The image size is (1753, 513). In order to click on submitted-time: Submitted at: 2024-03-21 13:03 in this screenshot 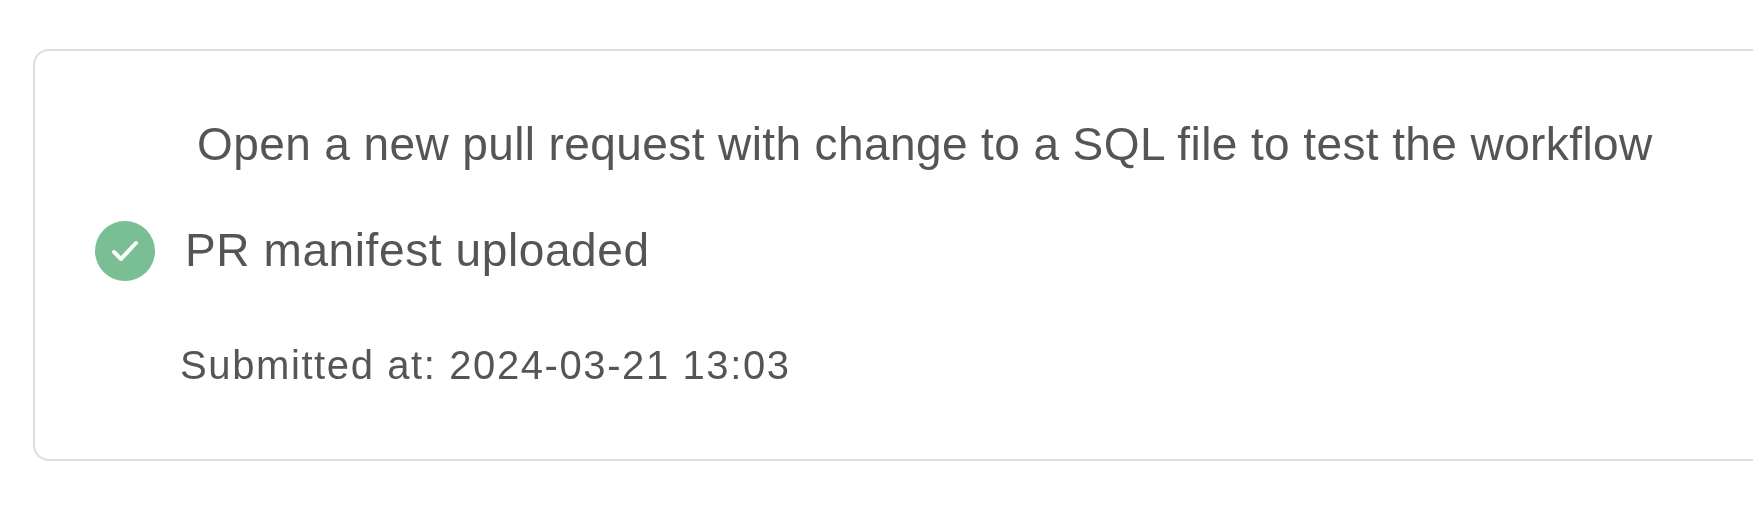, I will do `click(486, 366)`.